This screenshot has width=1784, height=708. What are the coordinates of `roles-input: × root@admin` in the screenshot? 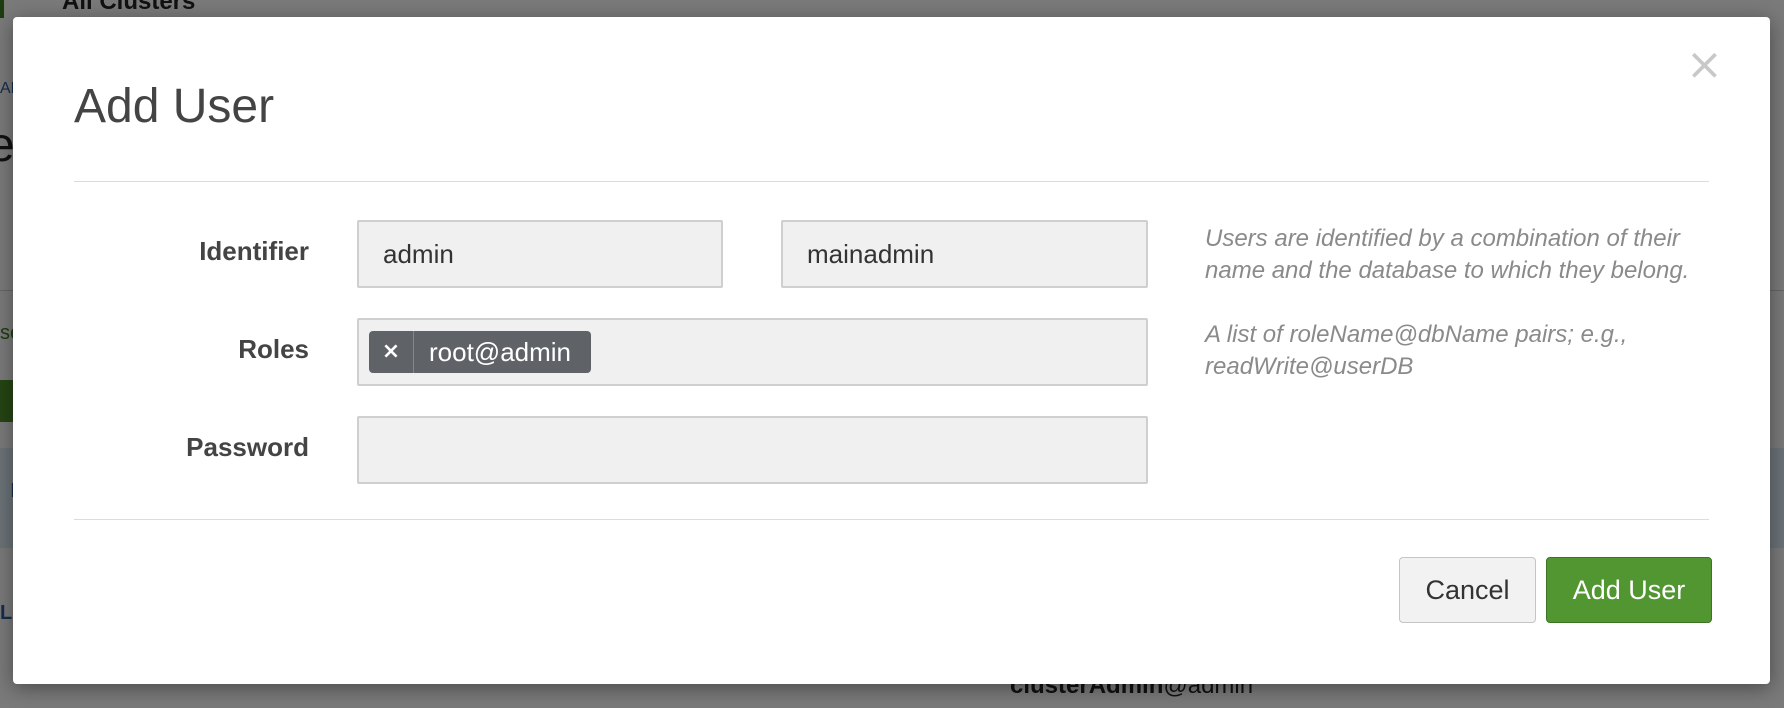 It's located at (752, 352).